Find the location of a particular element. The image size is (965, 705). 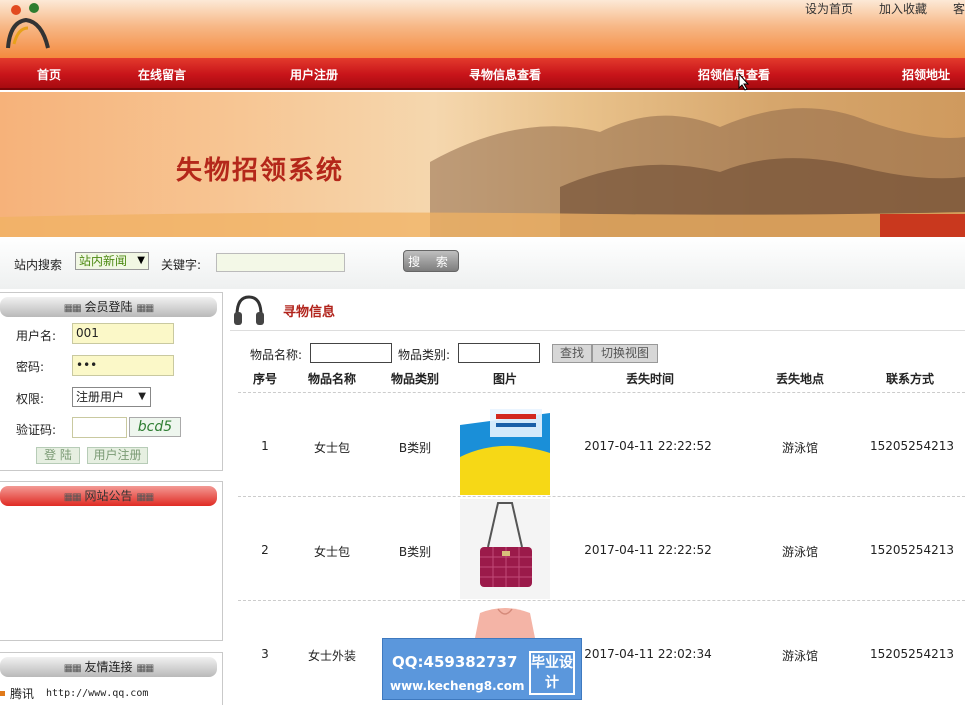

row-number: 1 is located at coordinates (265, 446).